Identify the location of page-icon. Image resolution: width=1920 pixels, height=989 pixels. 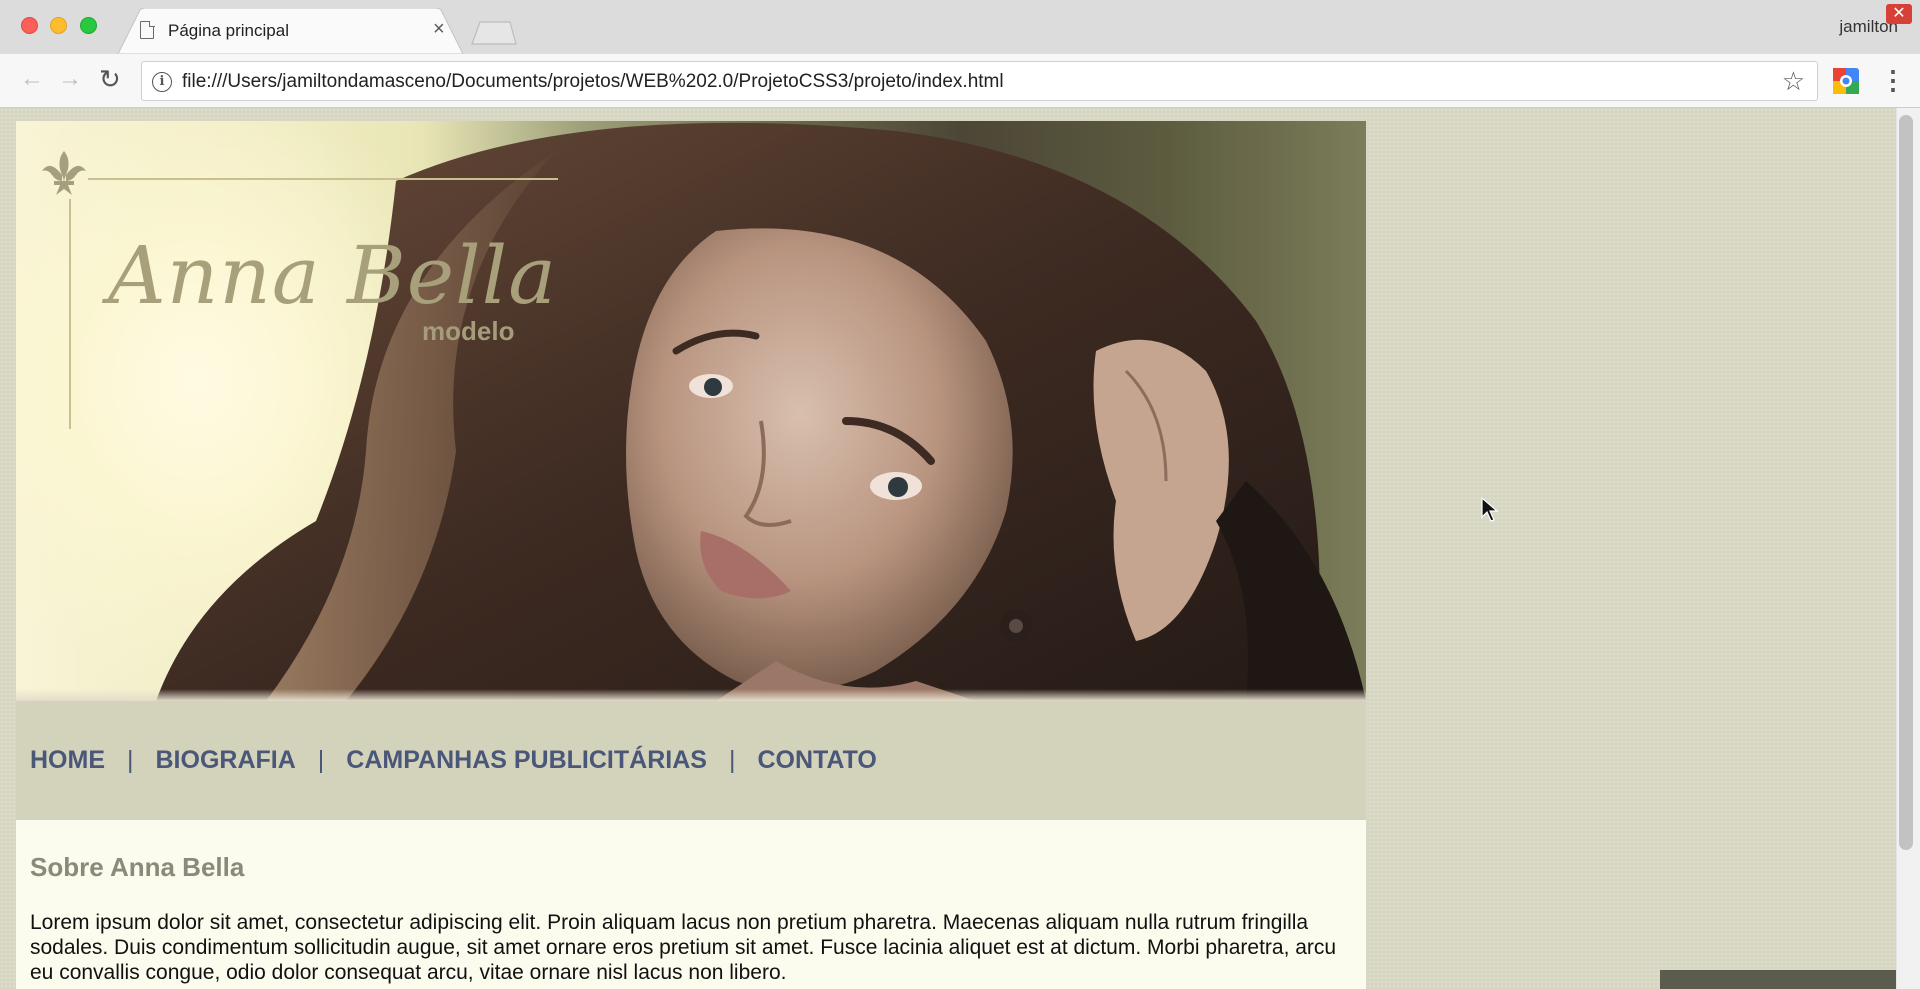
(147, 29).